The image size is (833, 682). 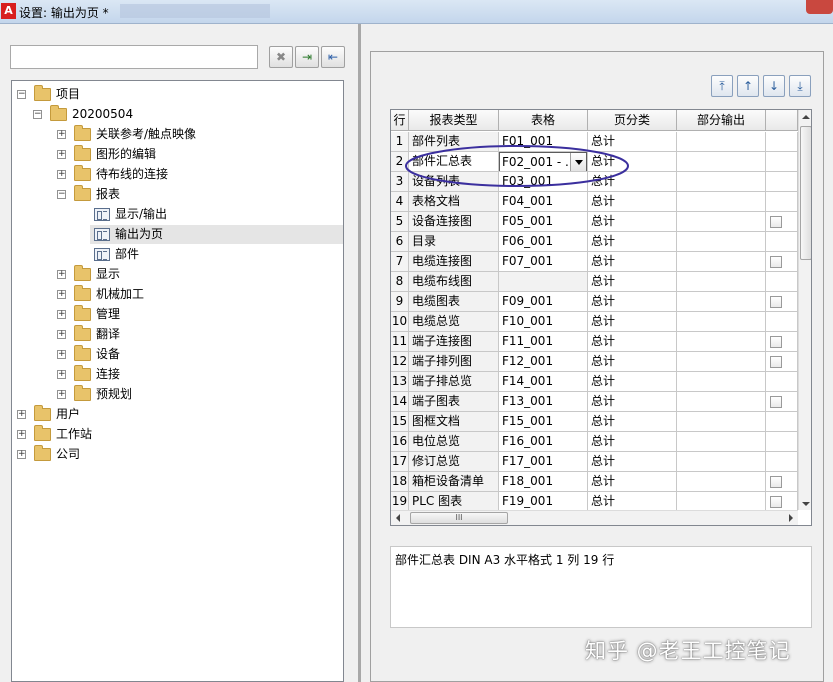 I want to click on settings-search-input, so click(x=134, y=57).